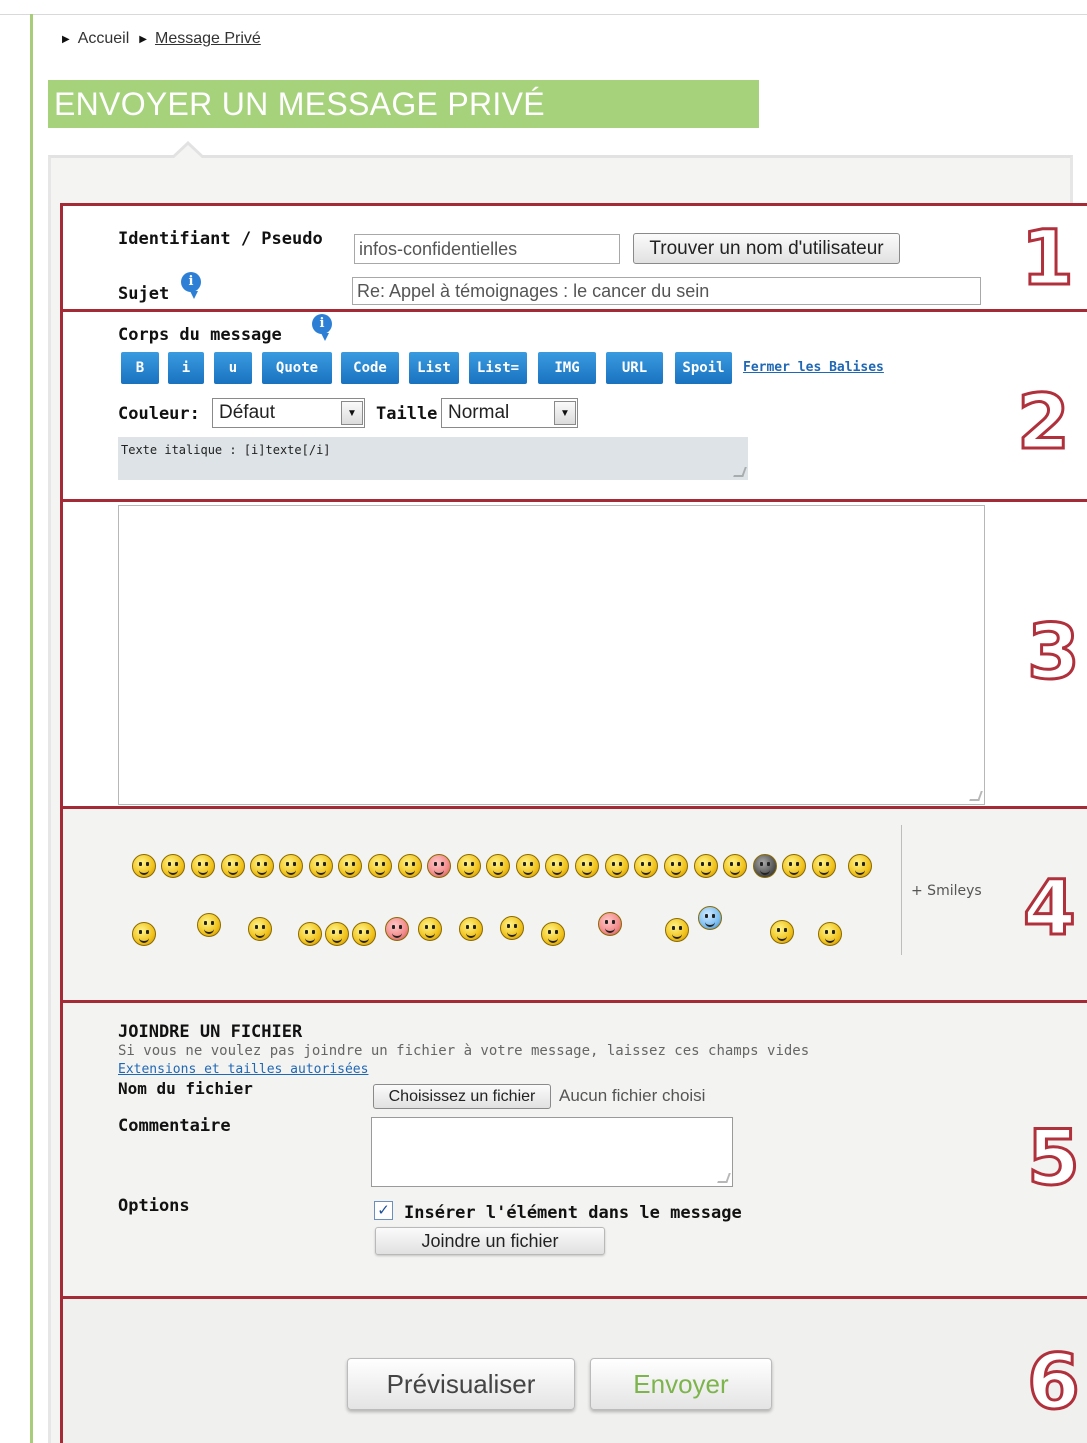  I want to click on smiley-idea-icon, so click(676, 866).